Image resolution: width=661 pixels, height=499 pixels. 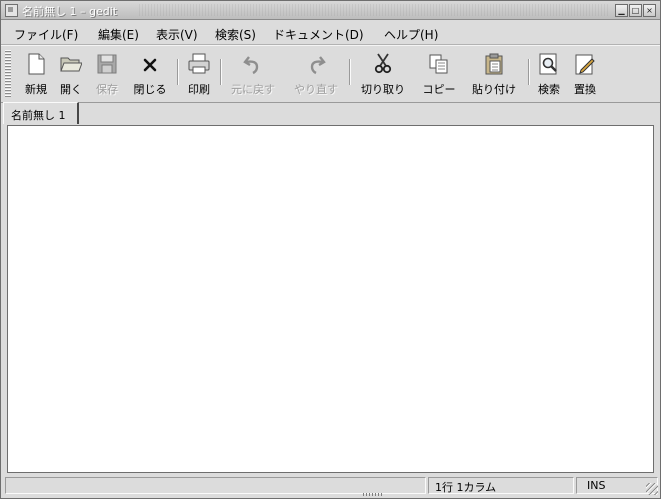 I want to click on close-document-label: 閉じる, so click(x=150, y=89).